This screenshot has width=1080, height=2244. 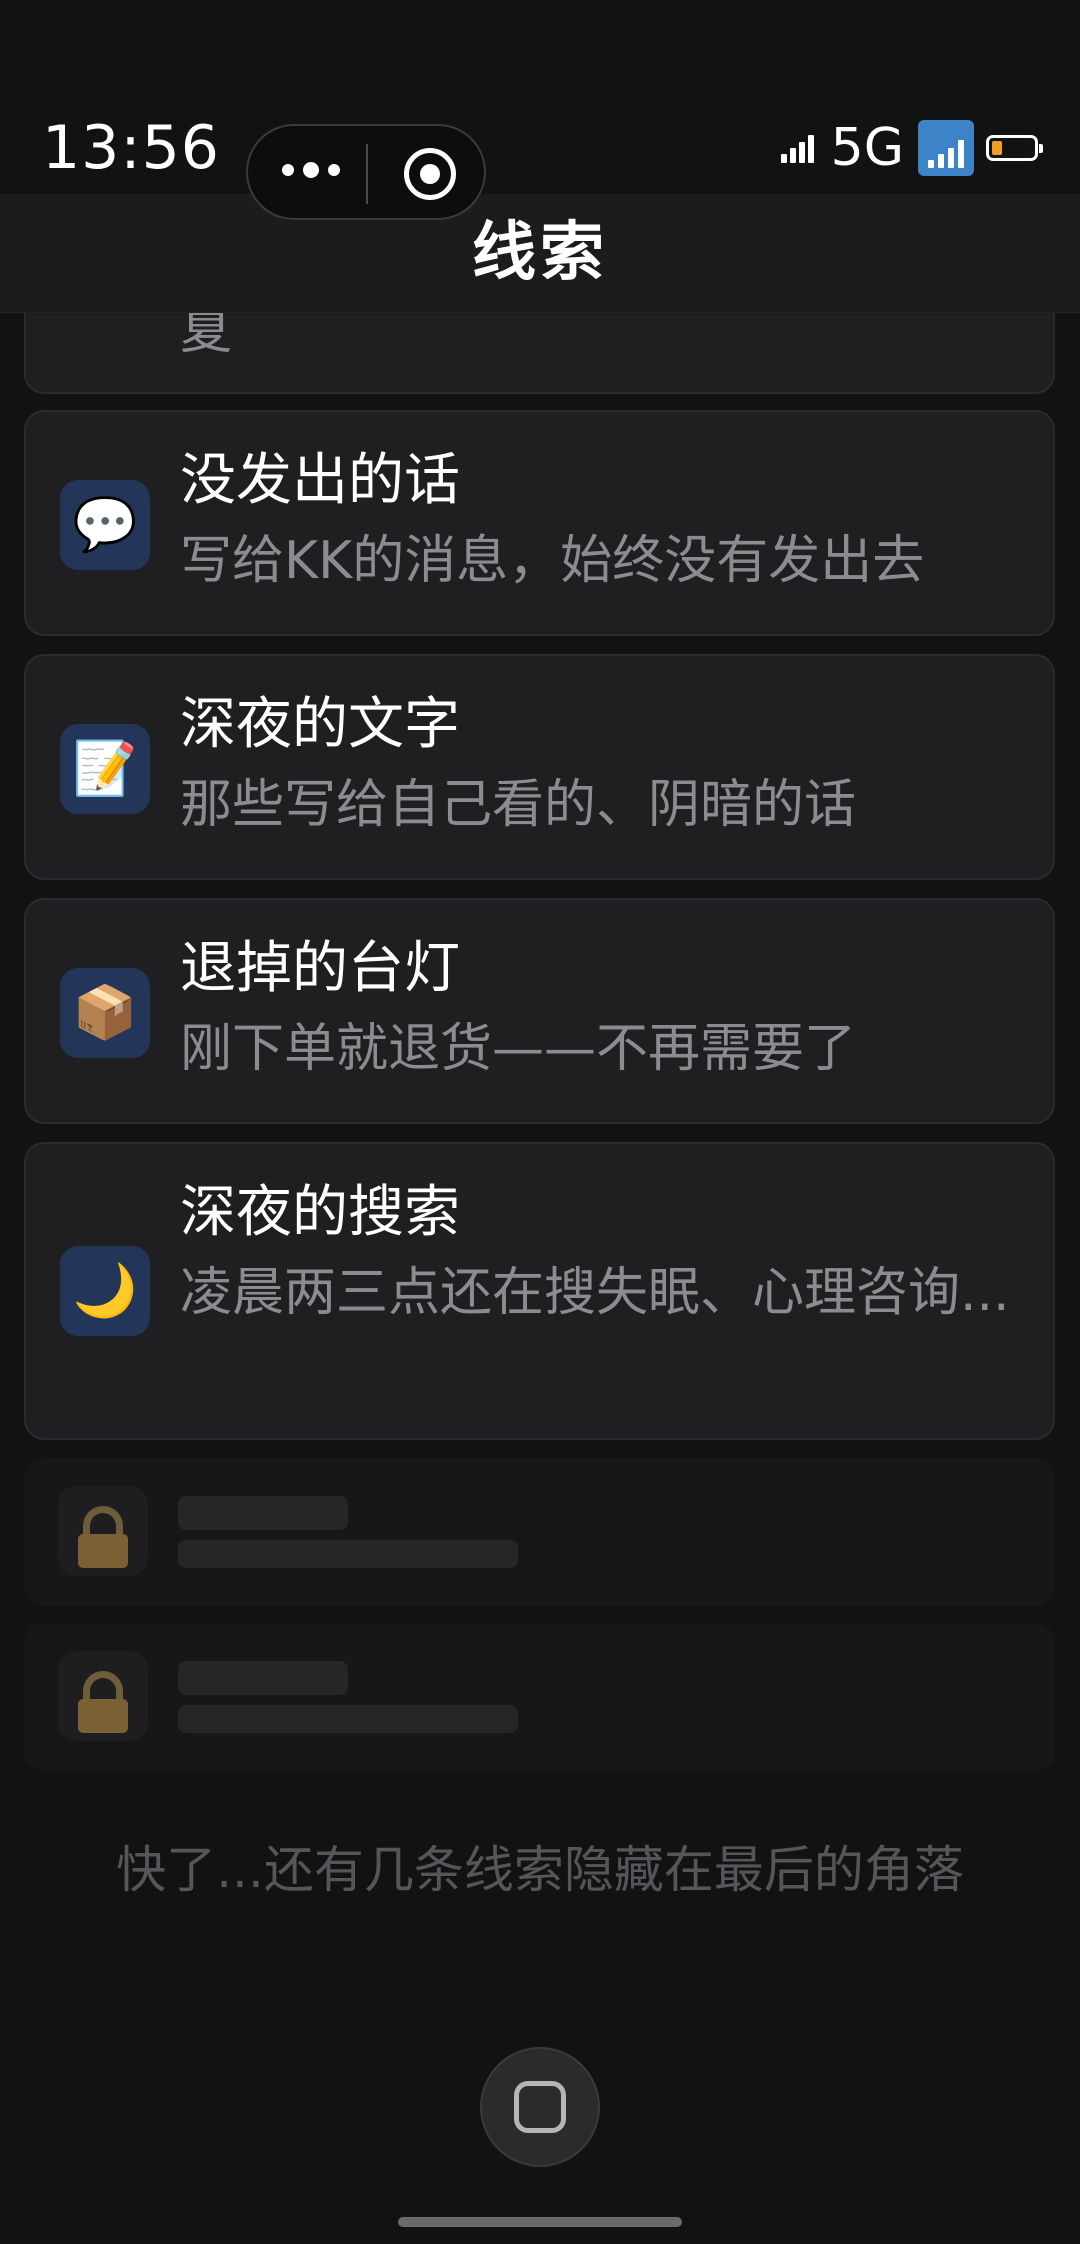 I want to click on square-icon, so click(x=540, y=2107).